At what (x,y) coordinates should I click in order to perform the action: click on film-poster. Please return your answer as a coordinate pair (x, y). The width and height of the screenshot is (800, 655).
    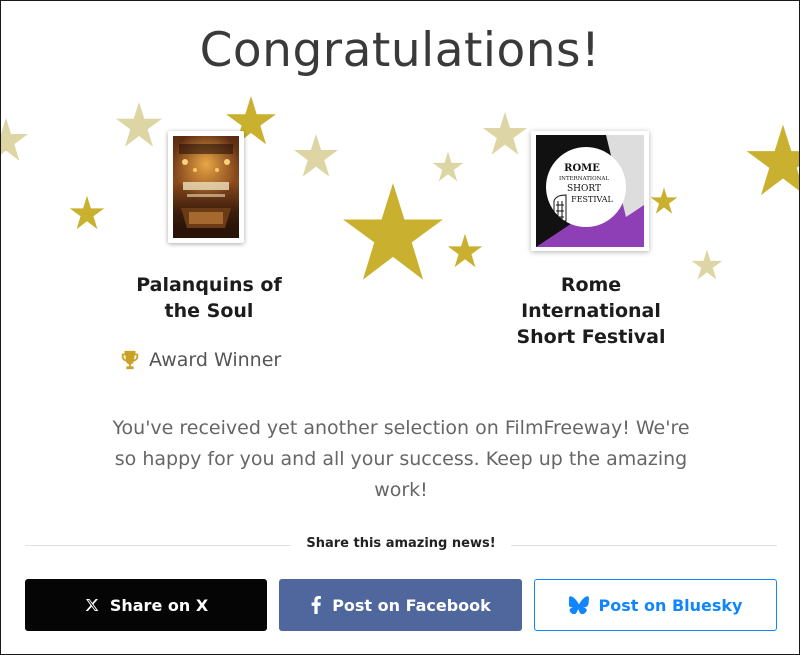
    Looking at the image, I should click on (206, 187).